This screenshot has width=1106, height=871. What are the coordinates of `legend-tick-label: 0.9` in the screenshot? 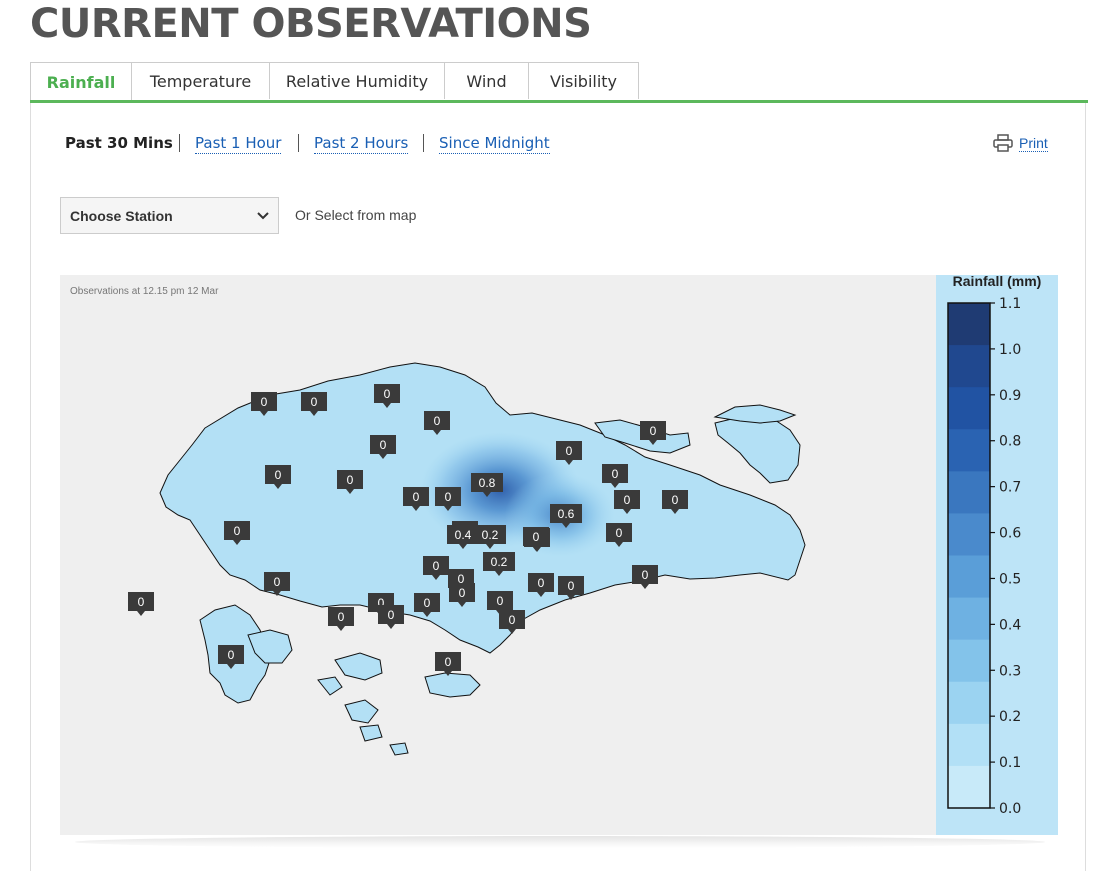 It's located at (1010, 396).